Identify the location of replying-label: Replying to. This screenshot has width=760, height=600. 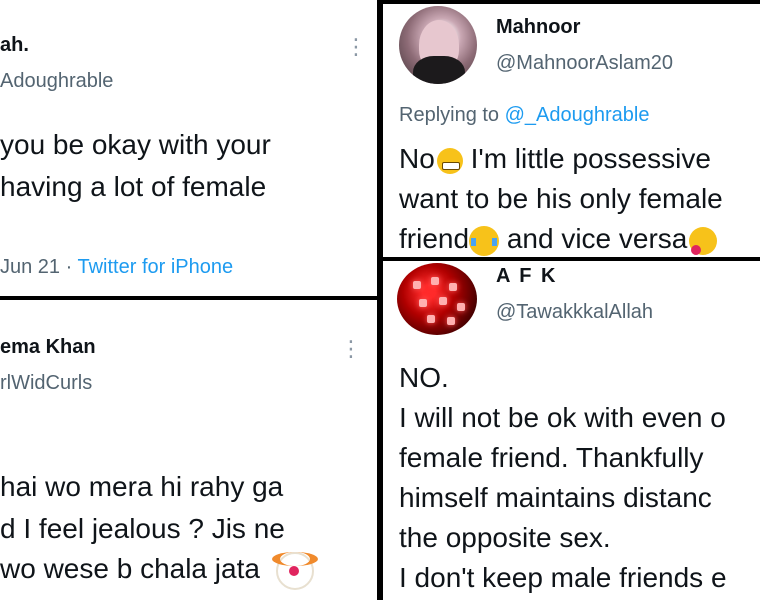
(449, 115).